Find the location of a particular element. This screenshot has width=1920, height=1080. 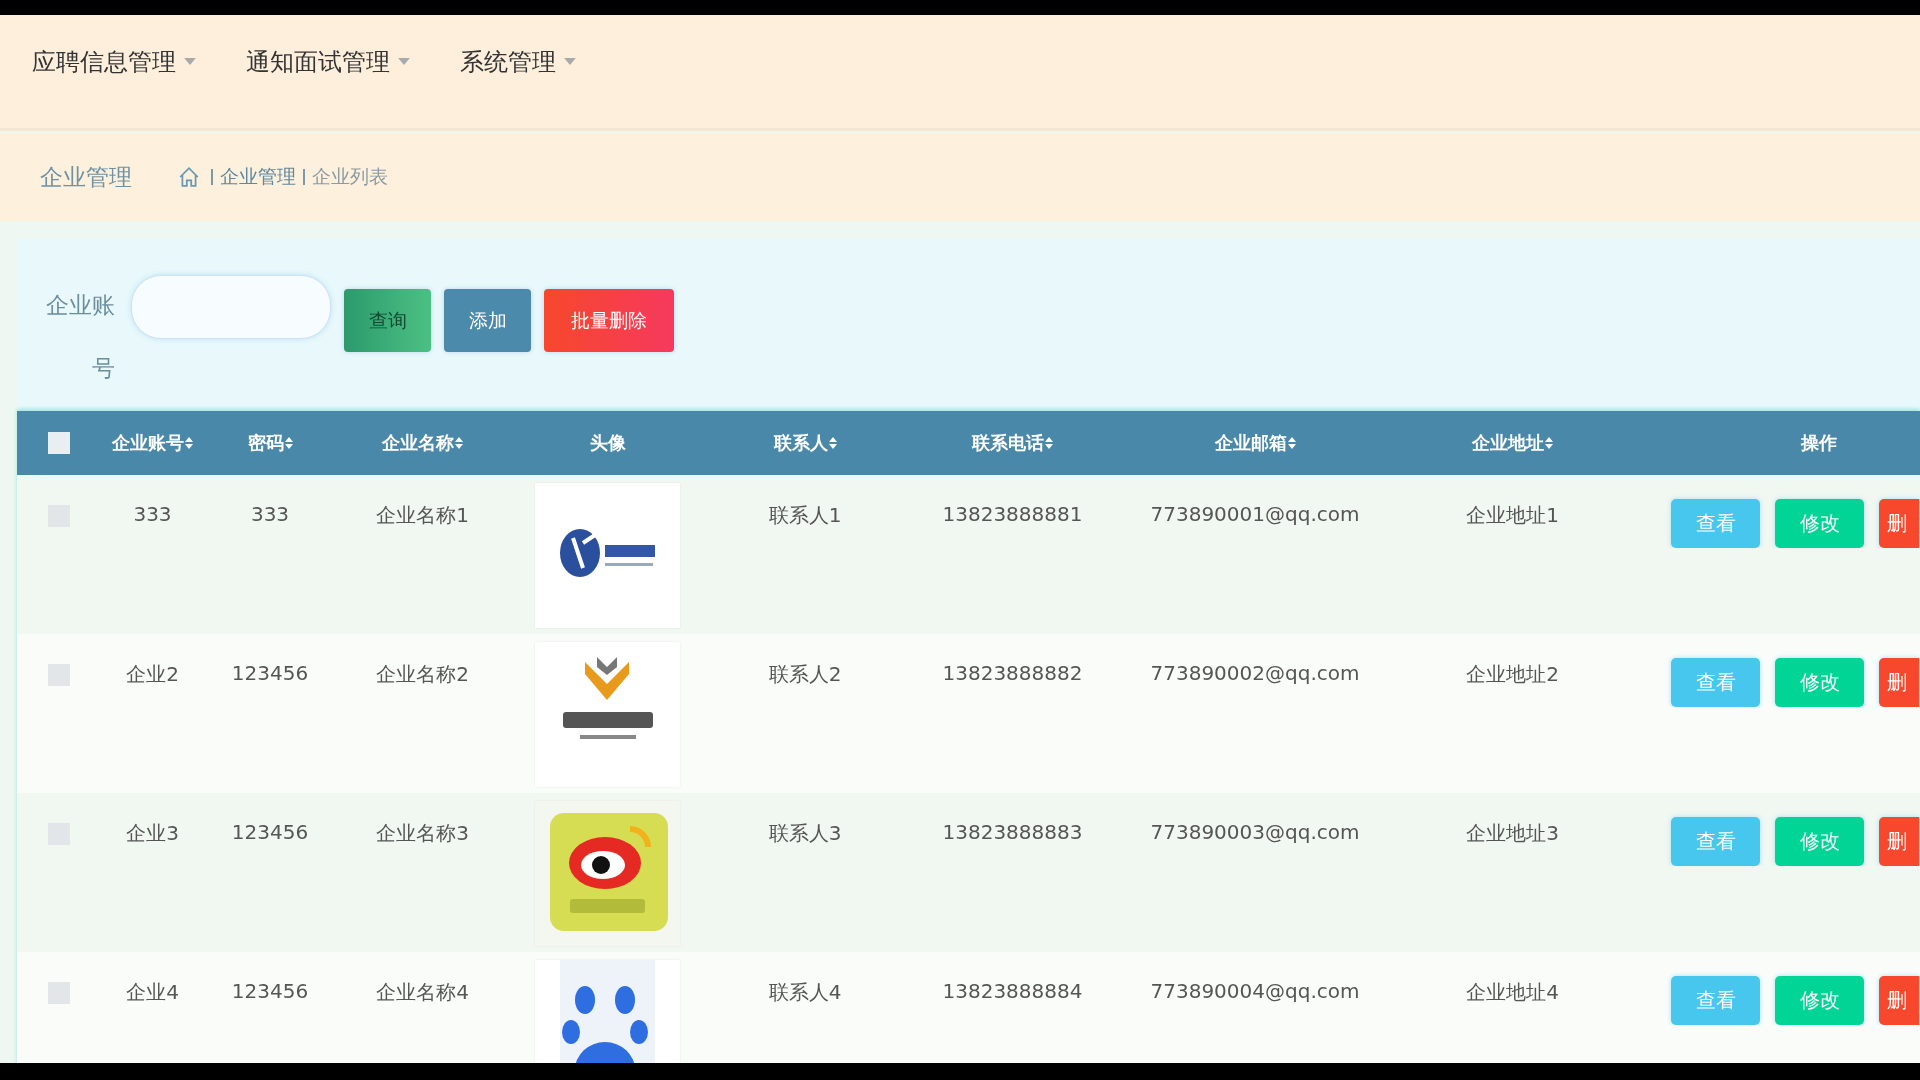

table-cell: 企业名称2 is located at coordinates (422, 674).